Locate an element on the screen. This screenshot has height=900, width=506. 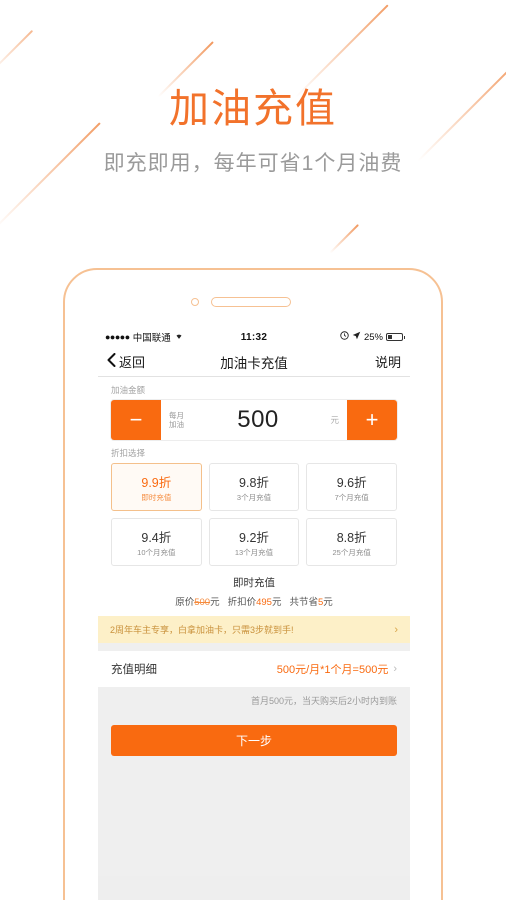
saved-suffix: 元 is located at coordinates (328, 602).